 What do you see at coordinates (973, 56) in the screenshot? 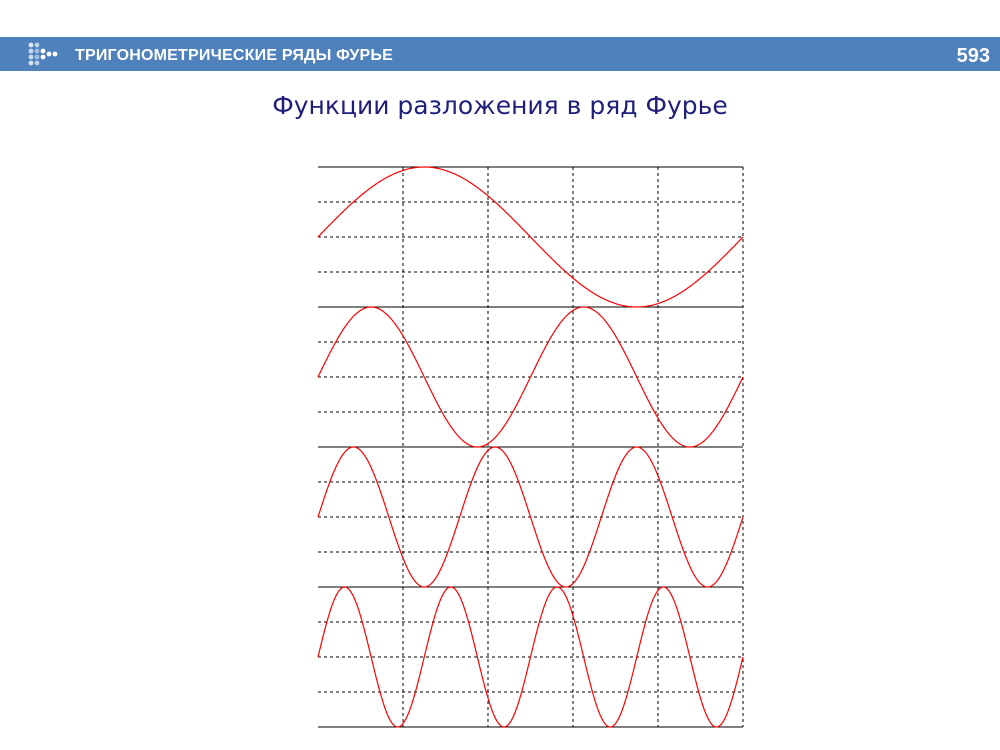
I see `page-number: 593` at bounding box center [973, 56].